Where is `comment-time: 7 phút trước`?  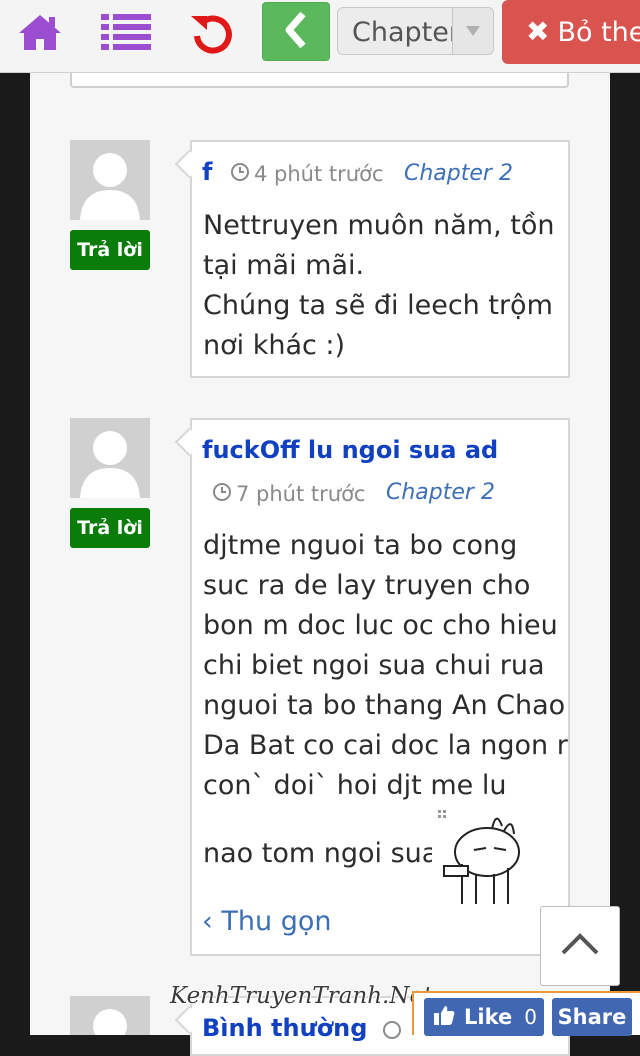 comment-time: 7 phút trước is located at coordinates (301, 494).